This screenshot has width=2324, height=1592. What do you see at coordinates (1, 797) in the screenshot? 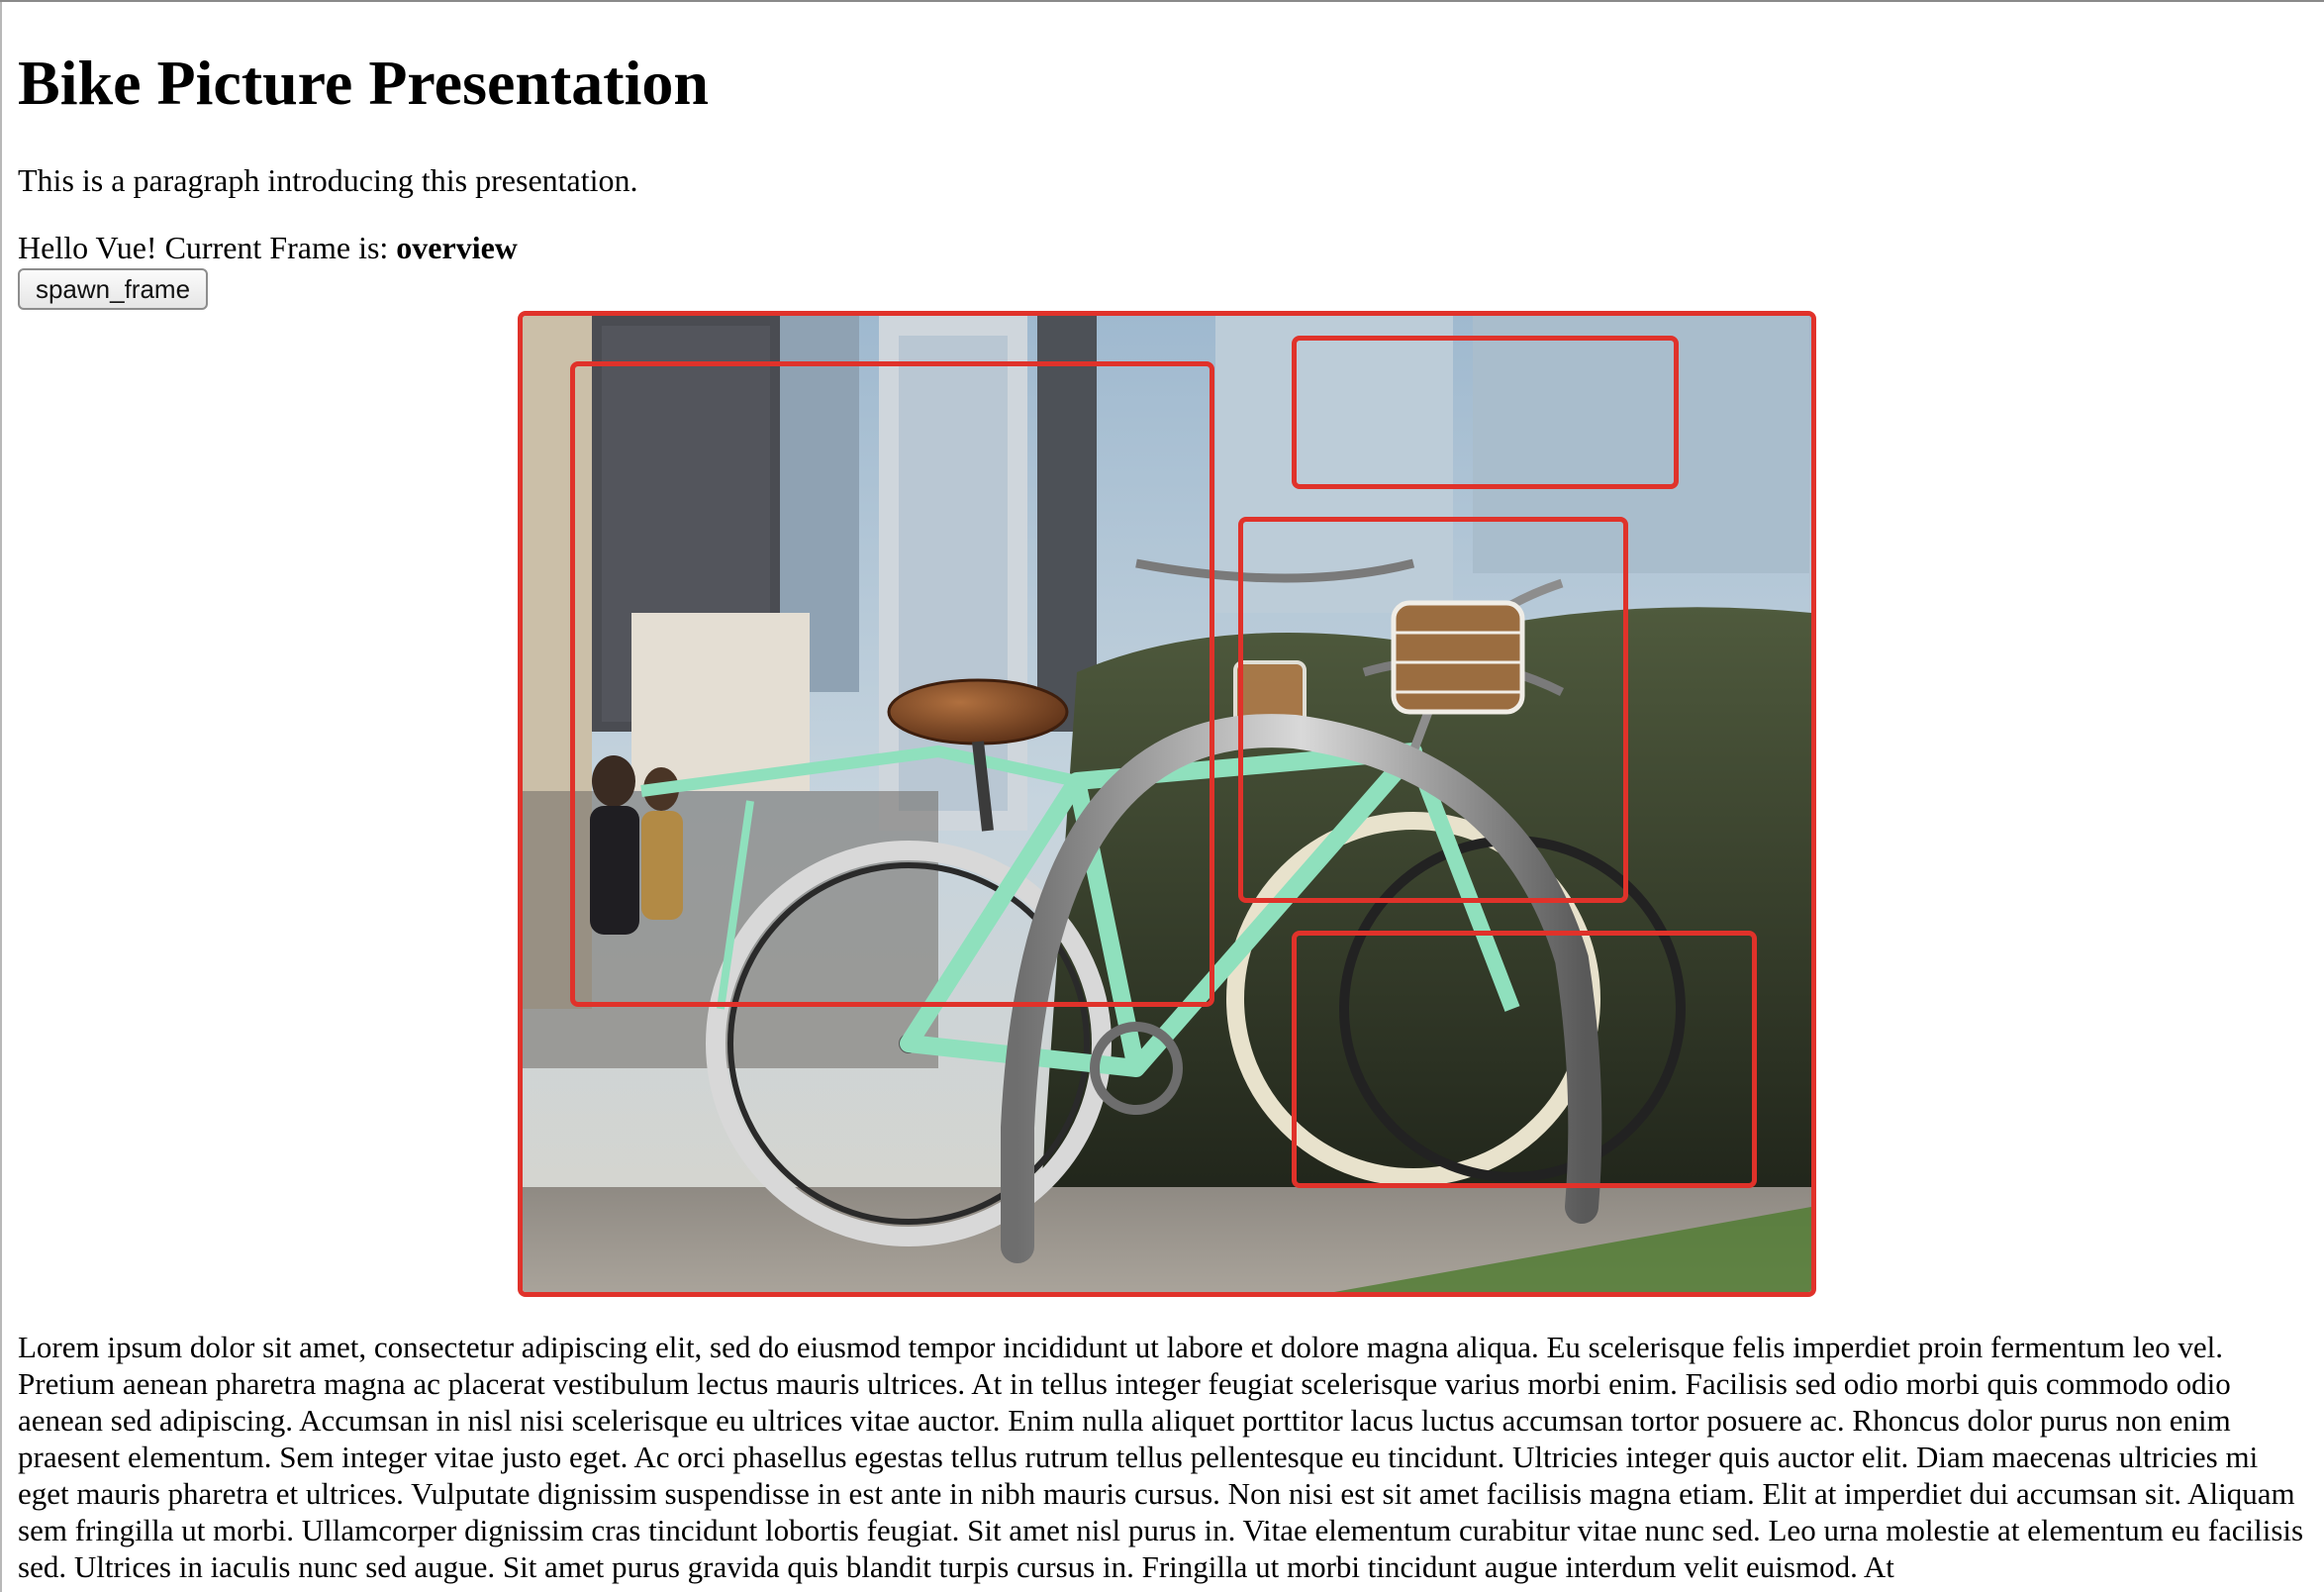
I see `window-left-edge` at bounding box center [1, 797].